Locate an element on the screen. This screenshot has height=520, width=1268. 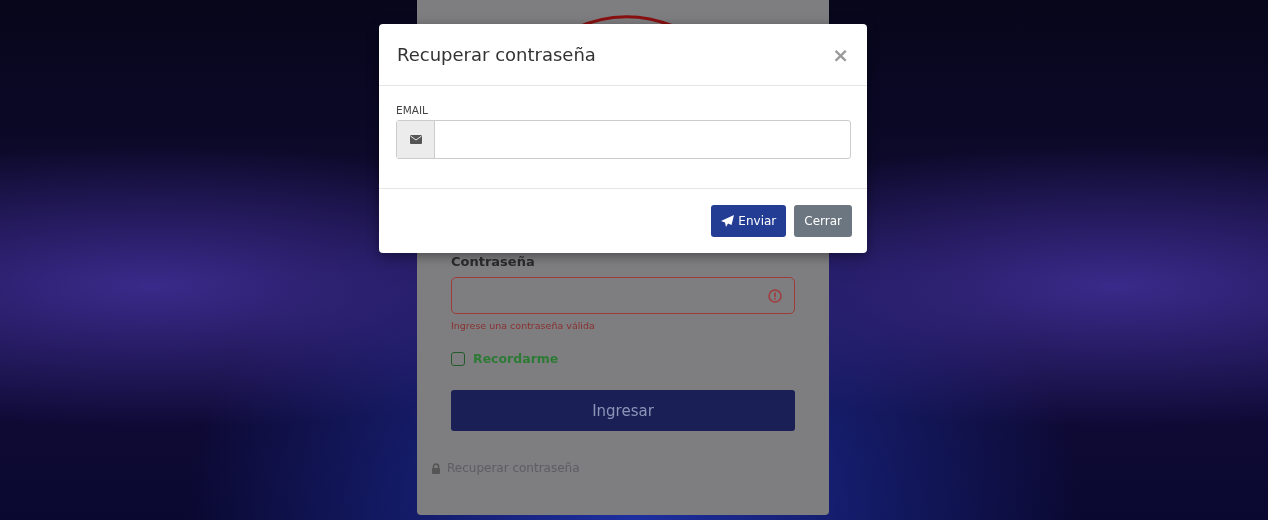
send-button: Enviar is located at coordinates (749, 221).